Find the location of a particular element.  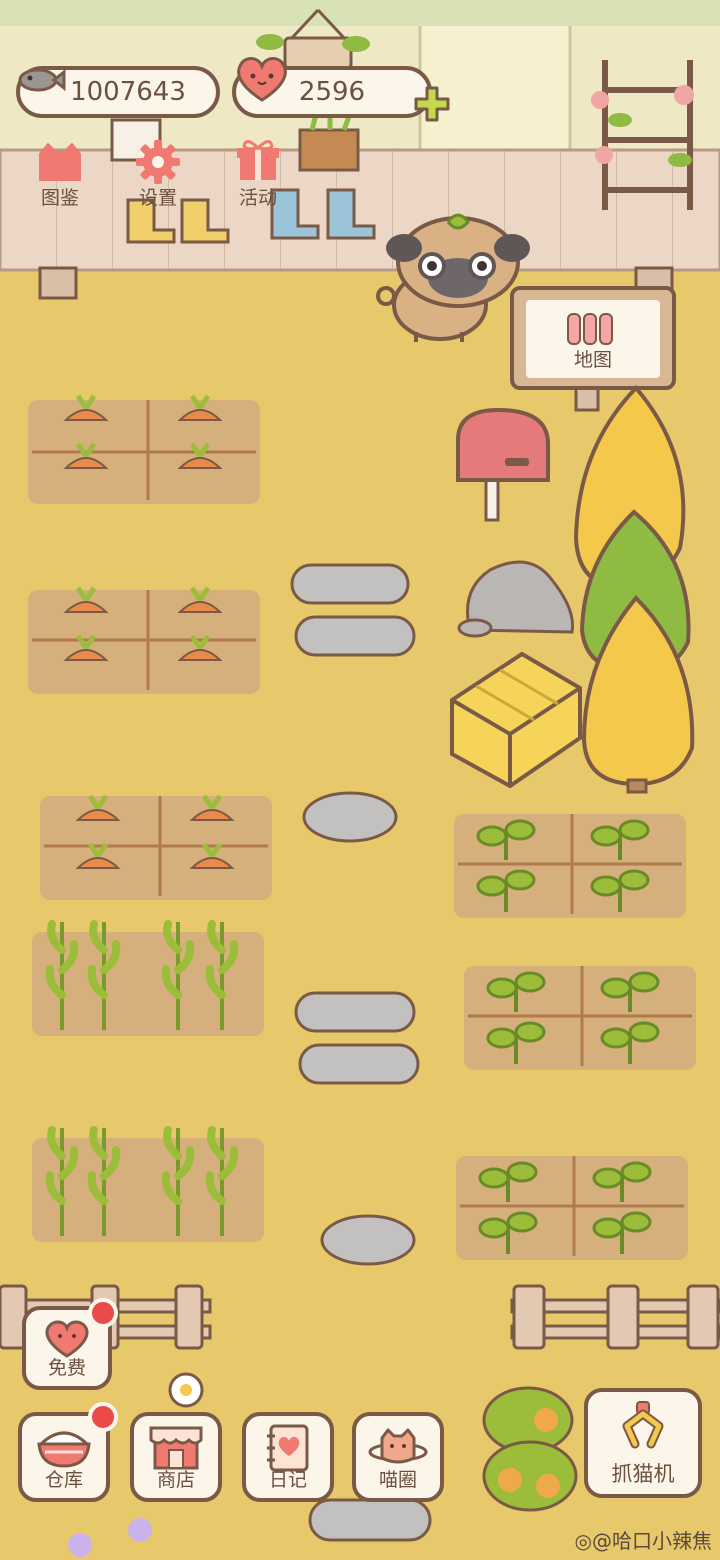

add-currency-button is located at coordinates (432, 104).